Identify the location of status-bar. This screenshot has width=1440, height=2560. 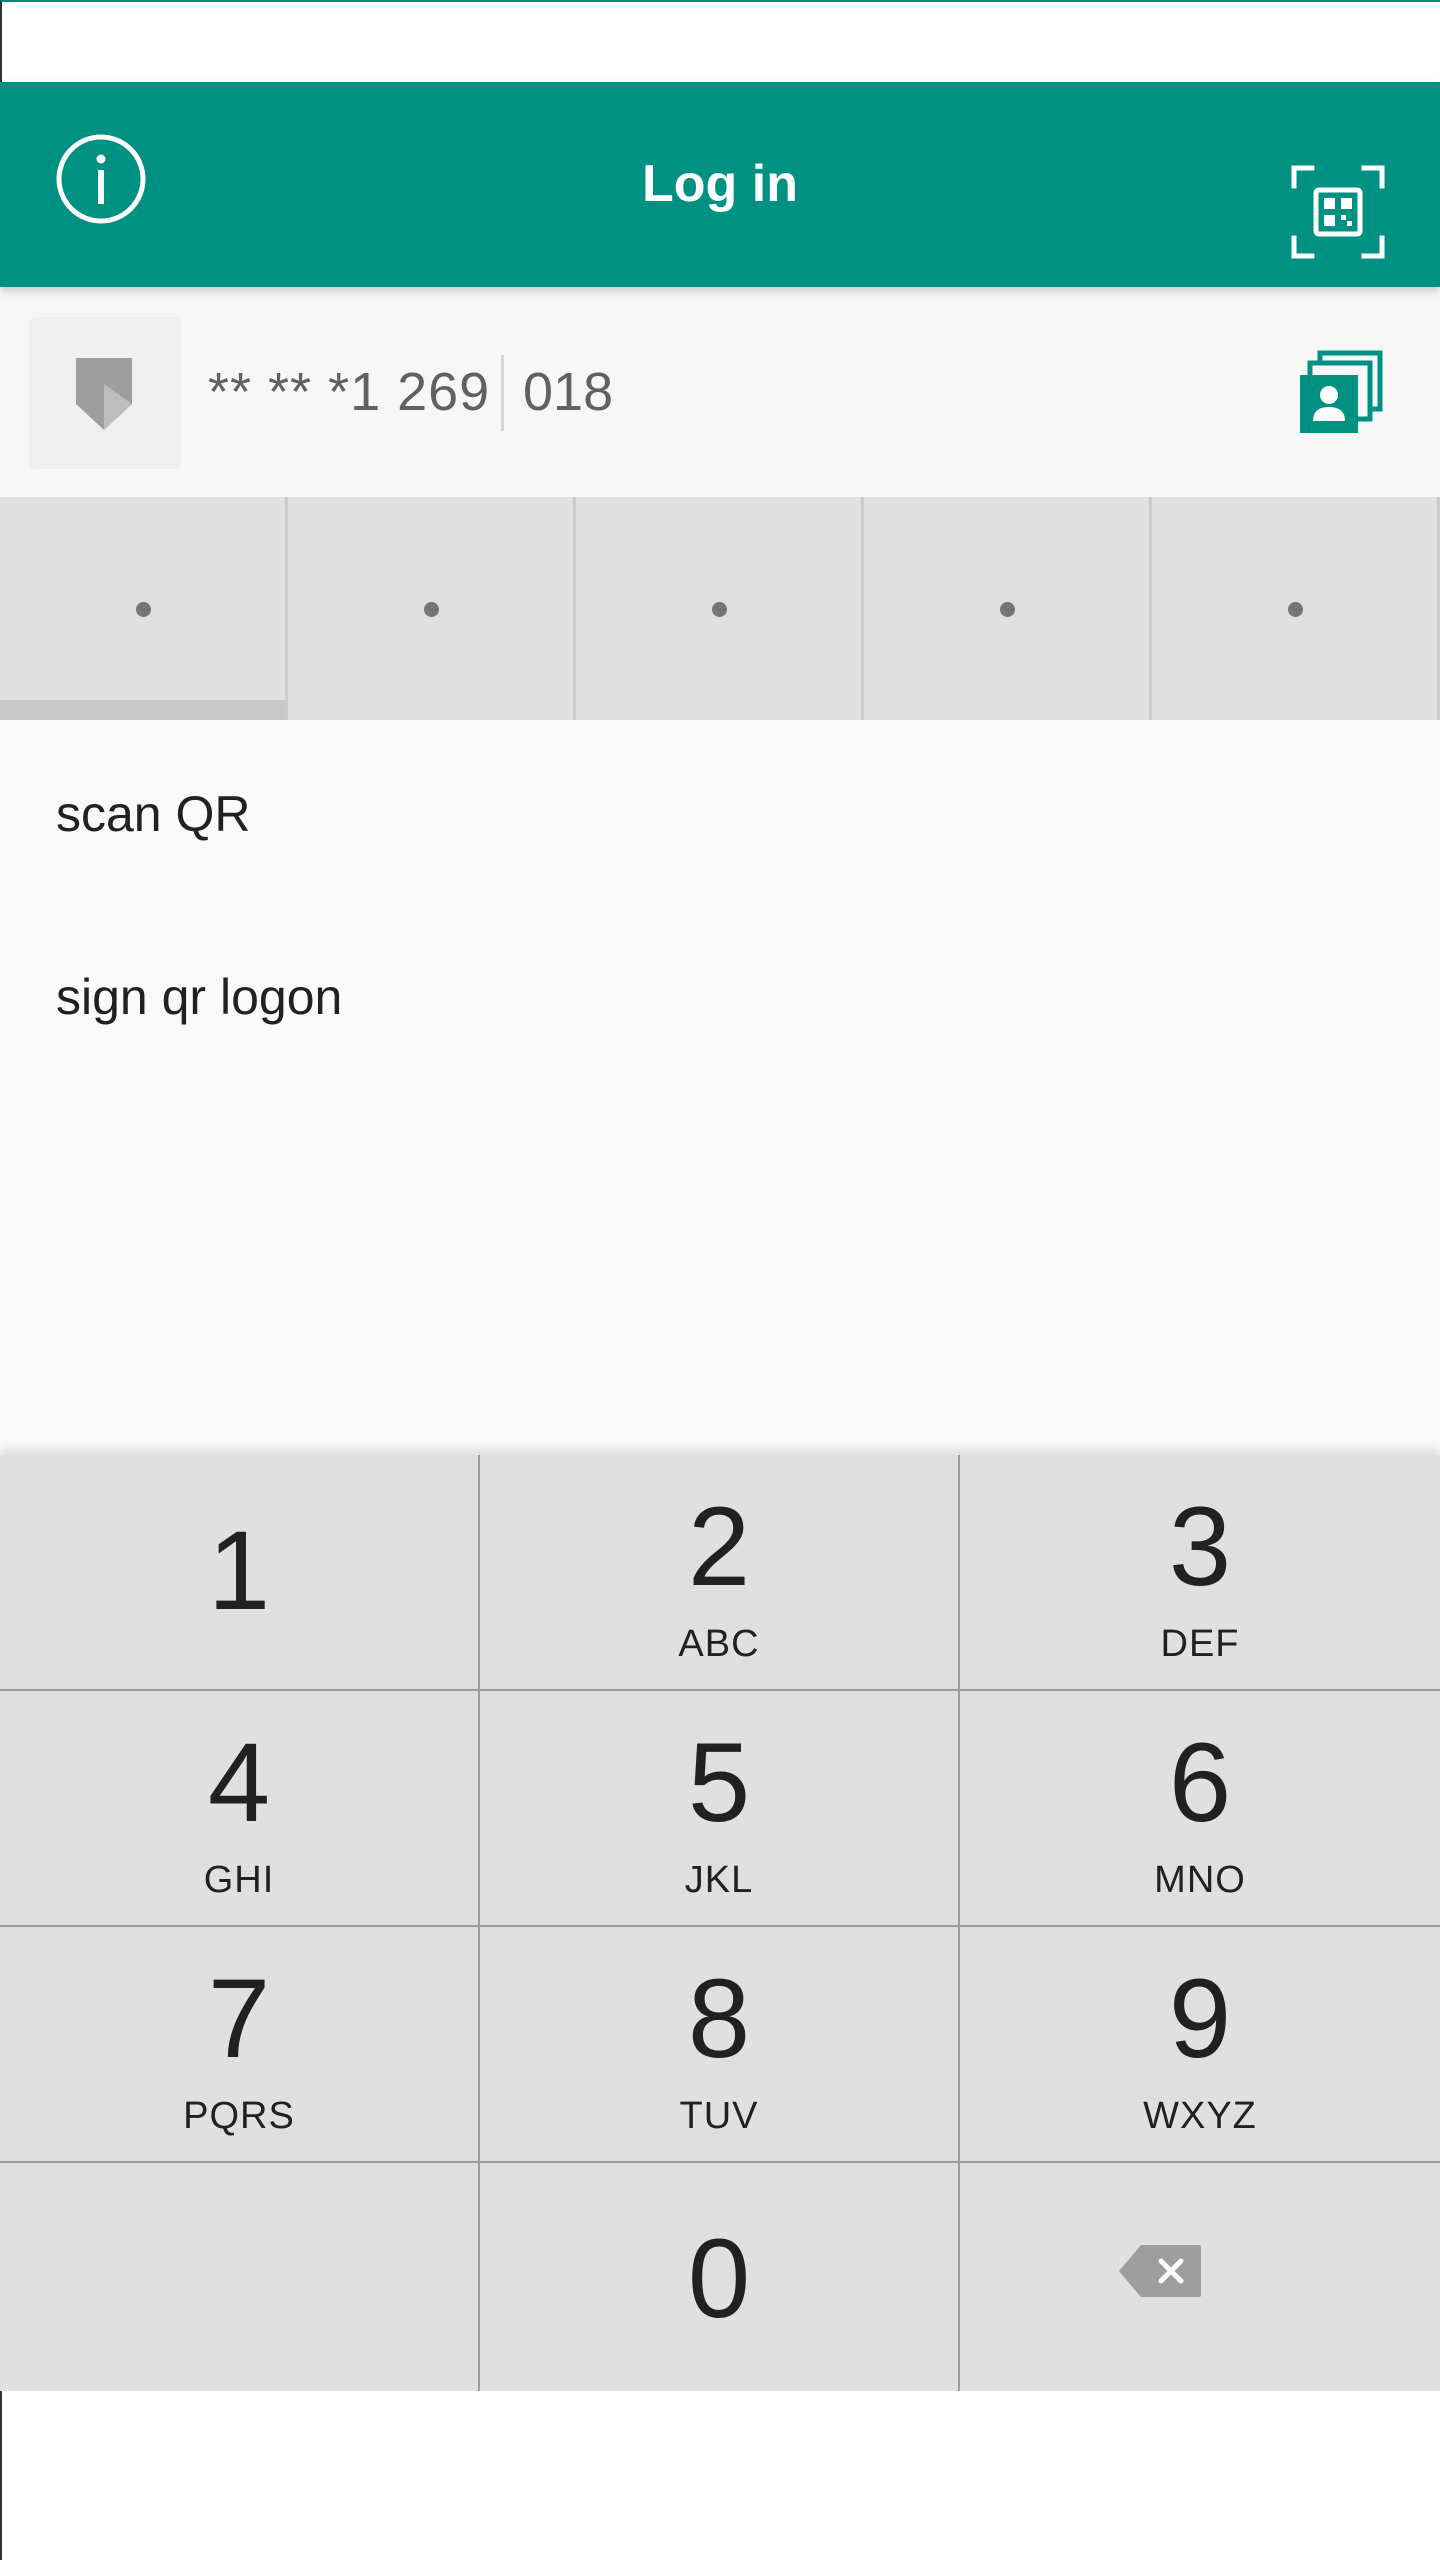
(720, 41).